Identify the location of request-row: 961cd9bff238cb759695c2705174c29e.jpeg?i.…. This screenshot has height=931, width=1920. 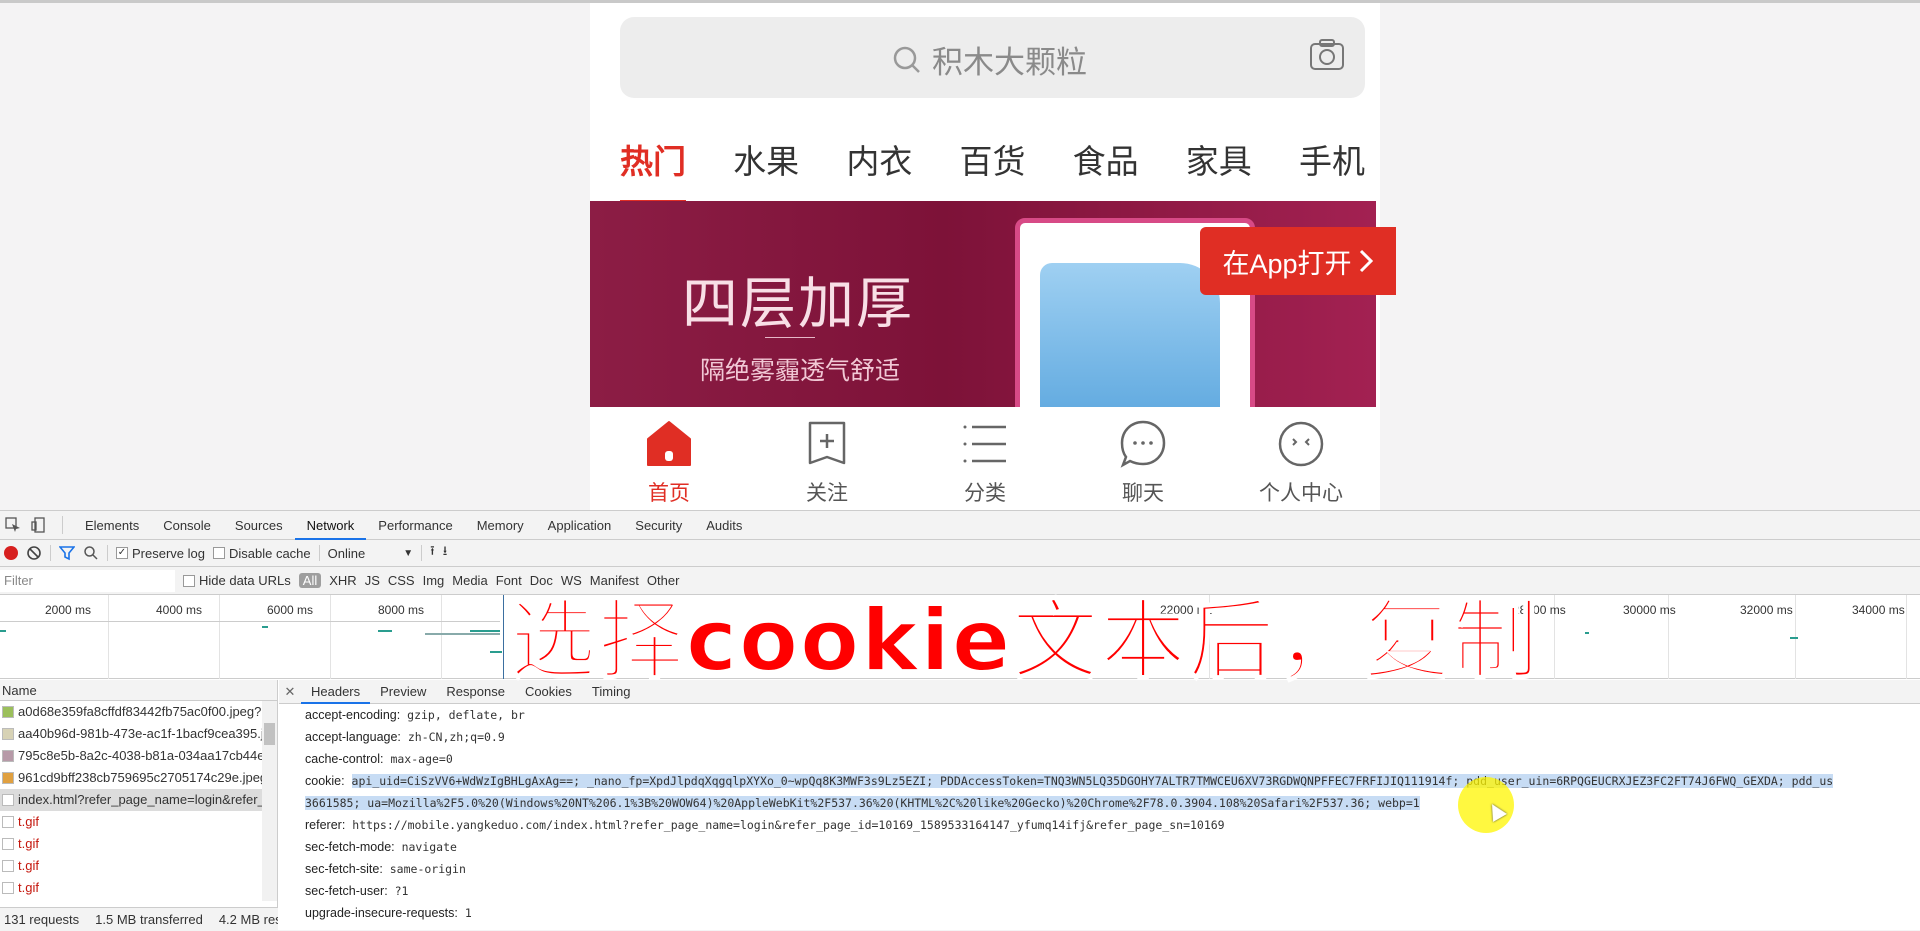
(131, 778).